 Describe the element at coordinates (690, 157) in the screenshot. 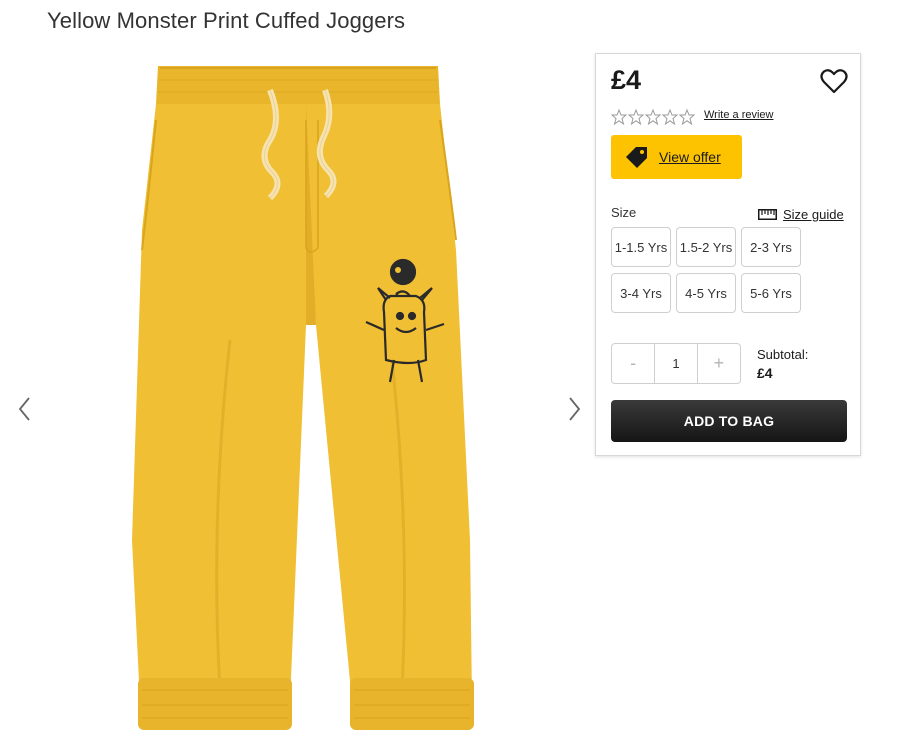

I see `view-offer-label: View offer` at that location.